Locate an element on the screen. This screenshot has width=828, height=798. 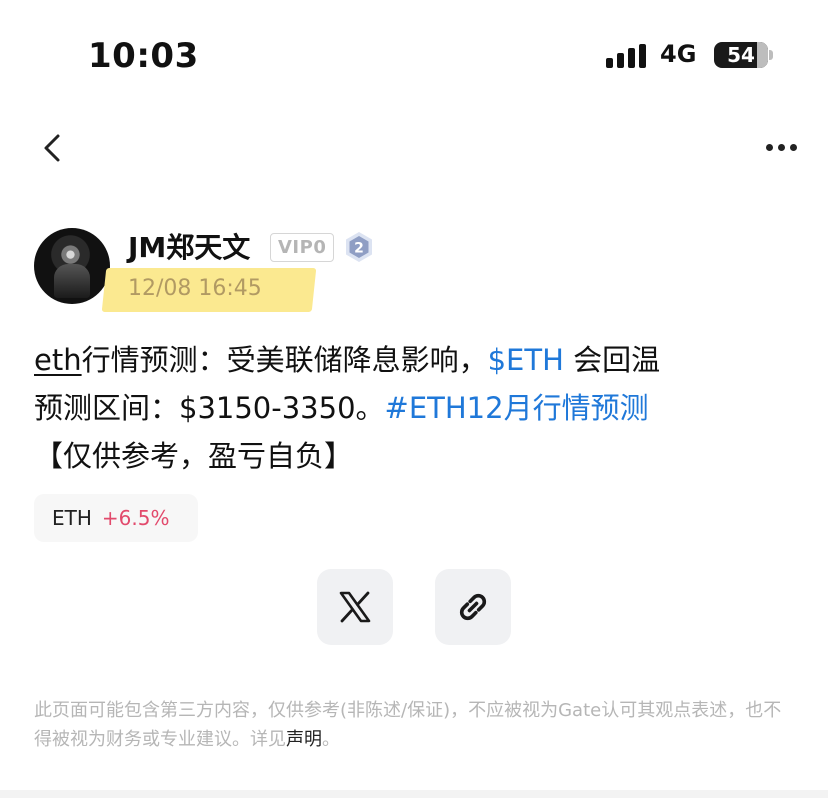
eth-keyword: eth is located at coordinates (58, 360).